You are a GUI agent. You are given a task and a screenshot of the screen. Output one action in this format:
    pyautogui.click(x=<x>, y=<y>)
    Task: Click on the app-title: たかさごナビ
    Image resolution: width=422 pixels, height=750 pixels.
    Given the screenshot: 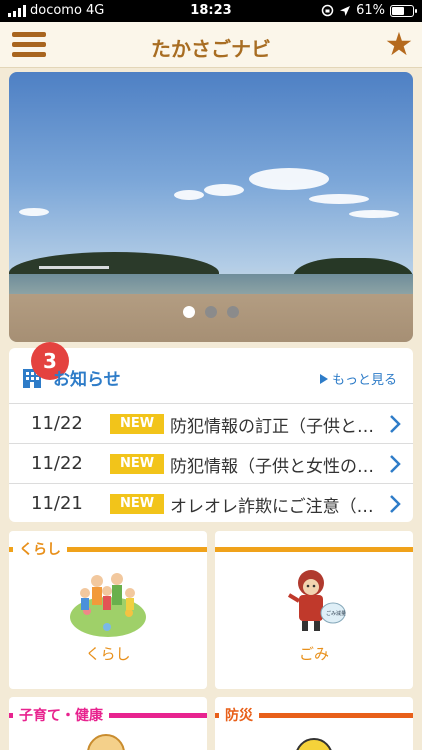 What is the action you would take?
    pyautogui.click(x=211, y=49)
    